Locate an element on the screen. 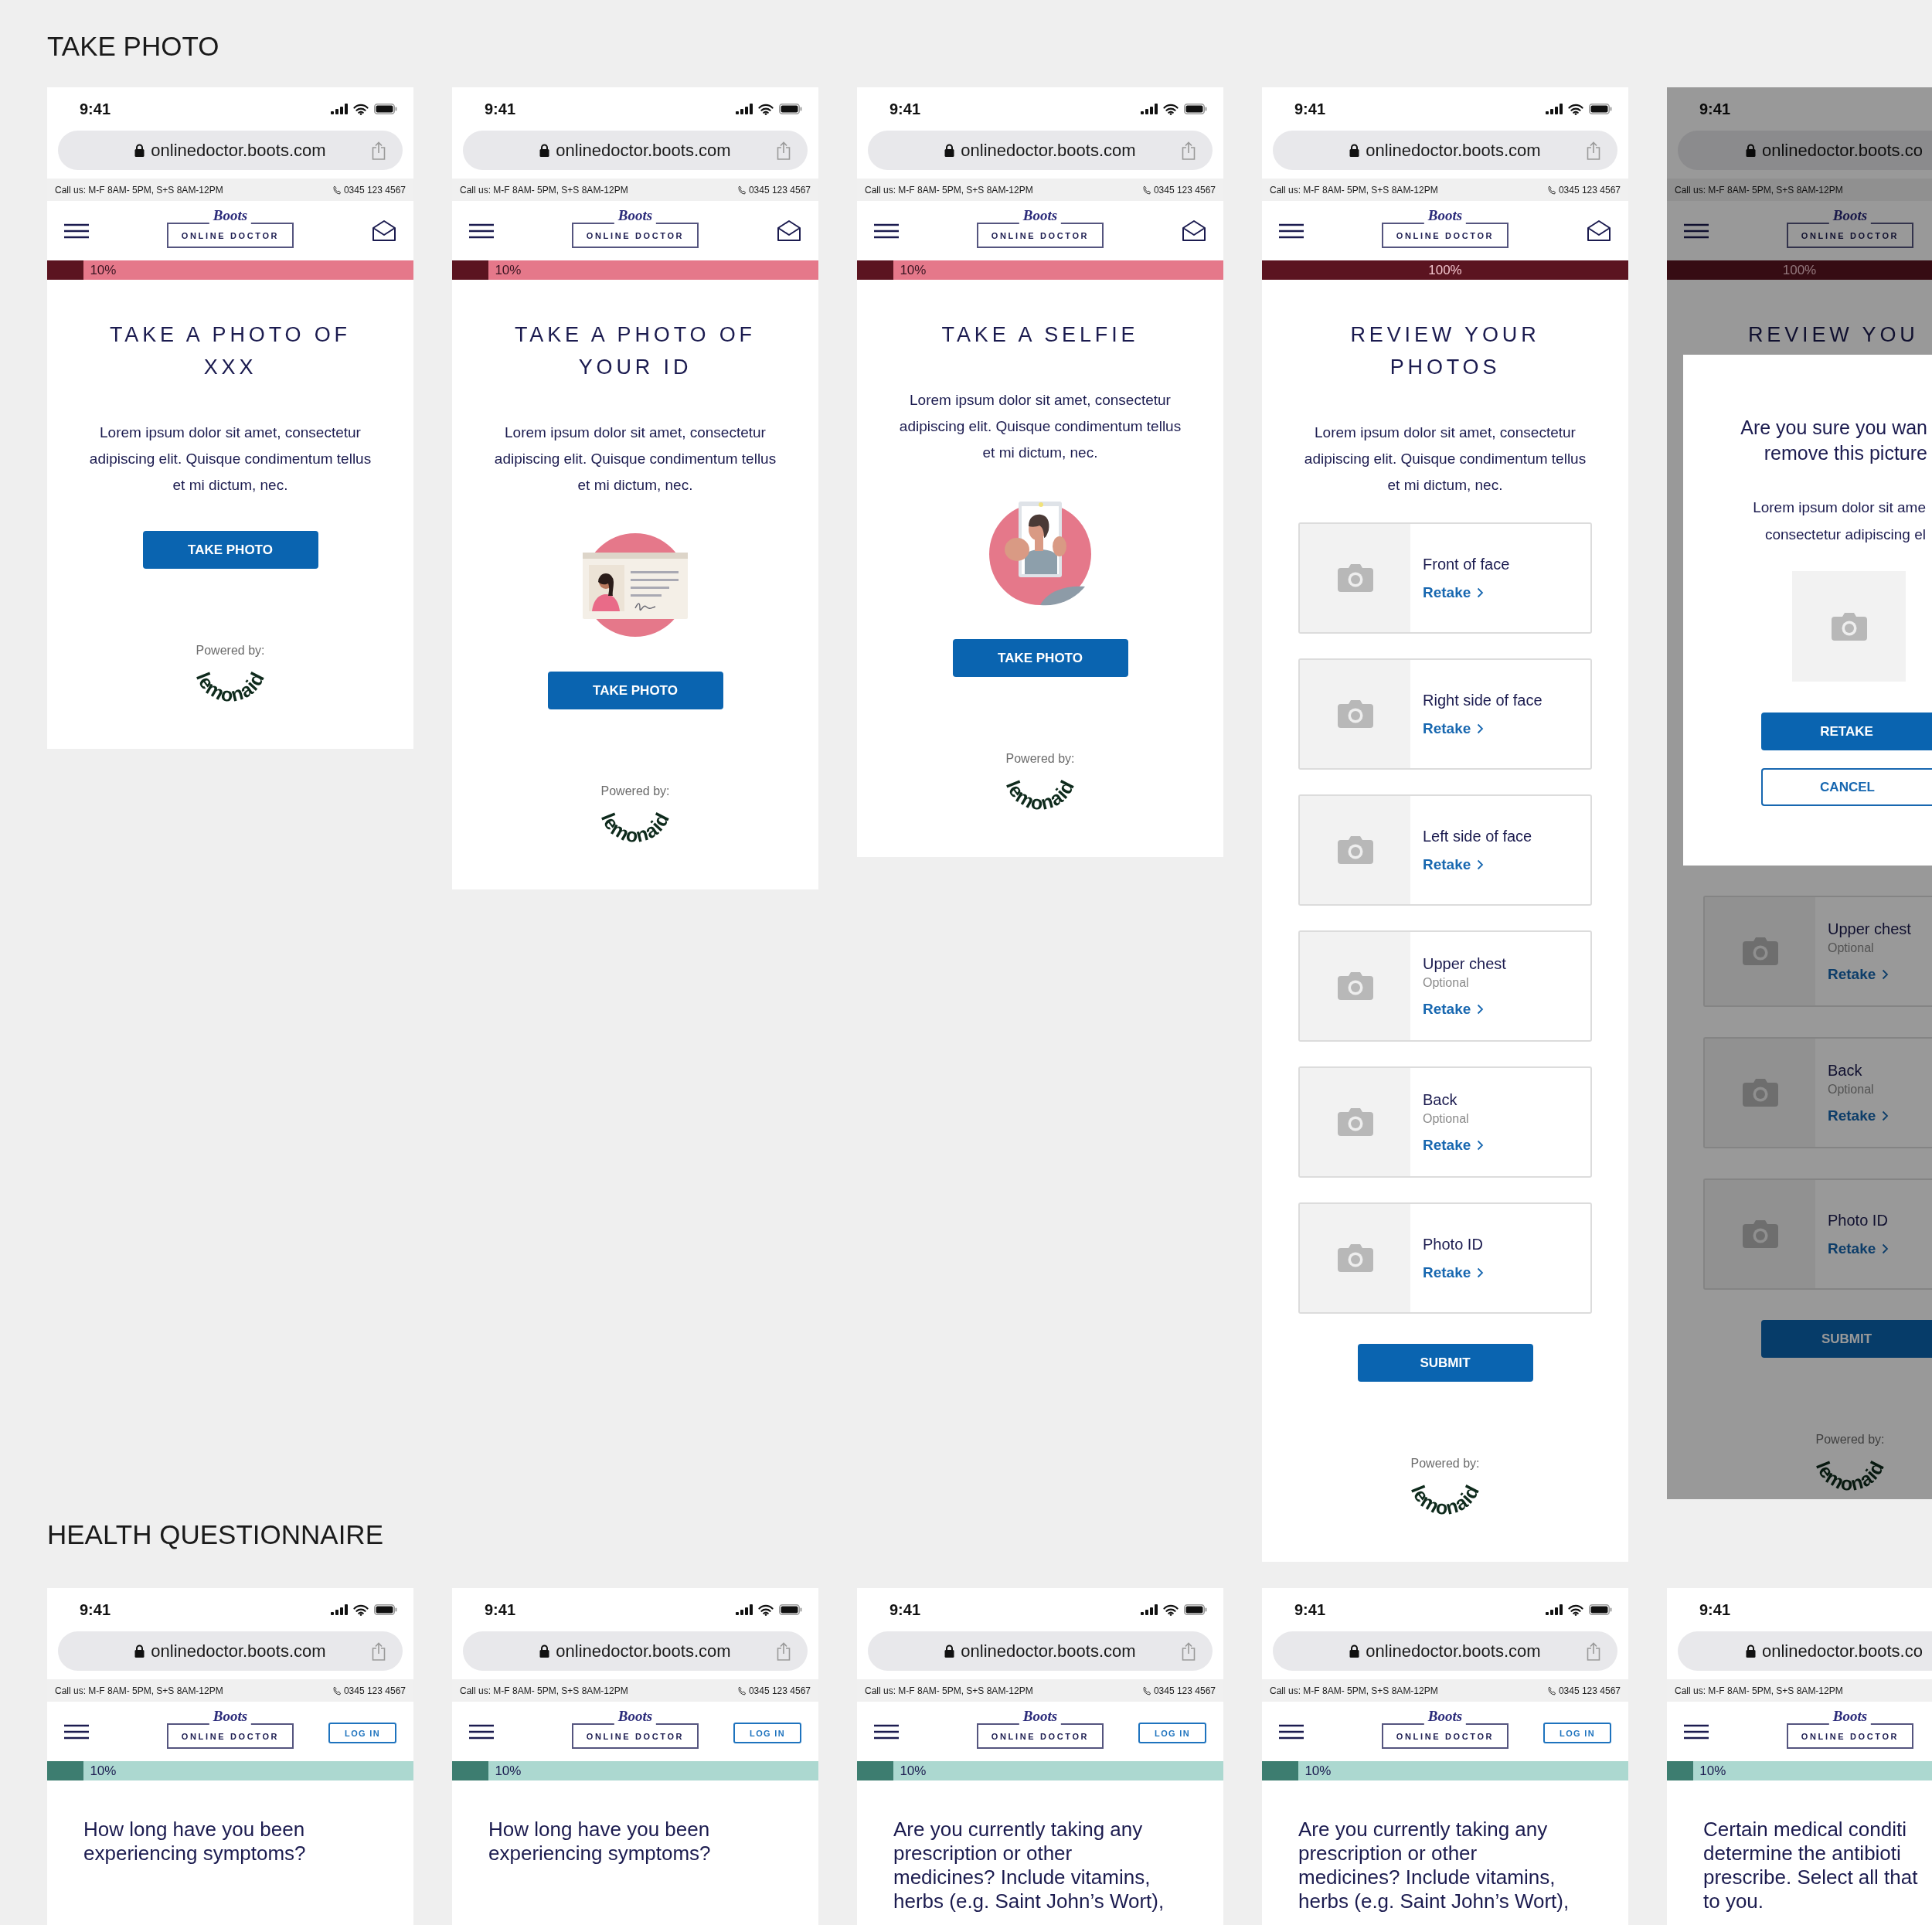 This screenshot has height=1925, width=1932. photo-label: Upper chest is located at coordinates (1870, 929).